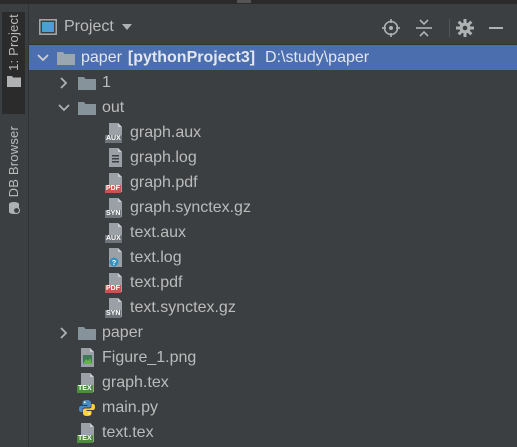 This screenshot has width=517, height=447. What do you see at coordinates (273, 282) in the screenshot?
I see `tree-row-file: PDF text.pdf` at bounding box center [273, 282].